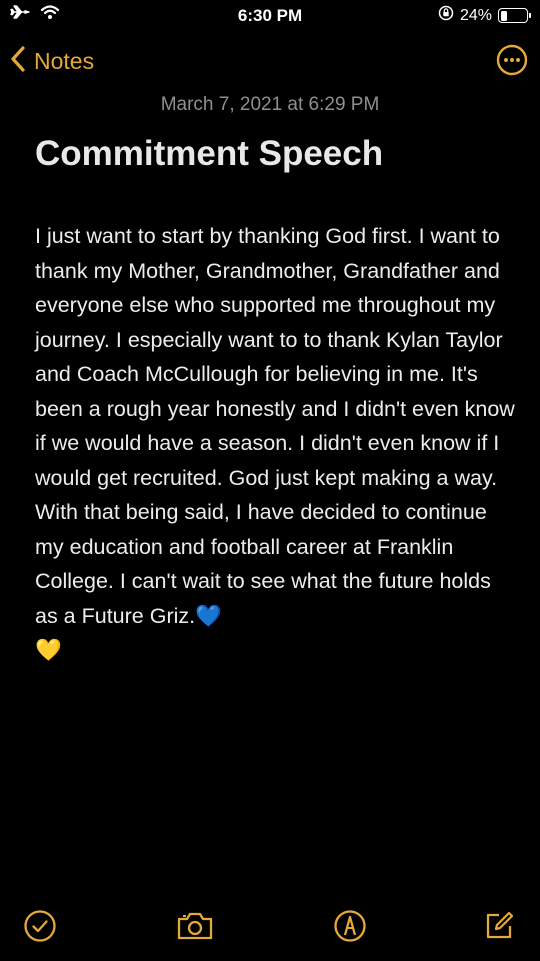 This screenshot has height=961, width=540. I want to click on battery-fill, so click(503, 15).